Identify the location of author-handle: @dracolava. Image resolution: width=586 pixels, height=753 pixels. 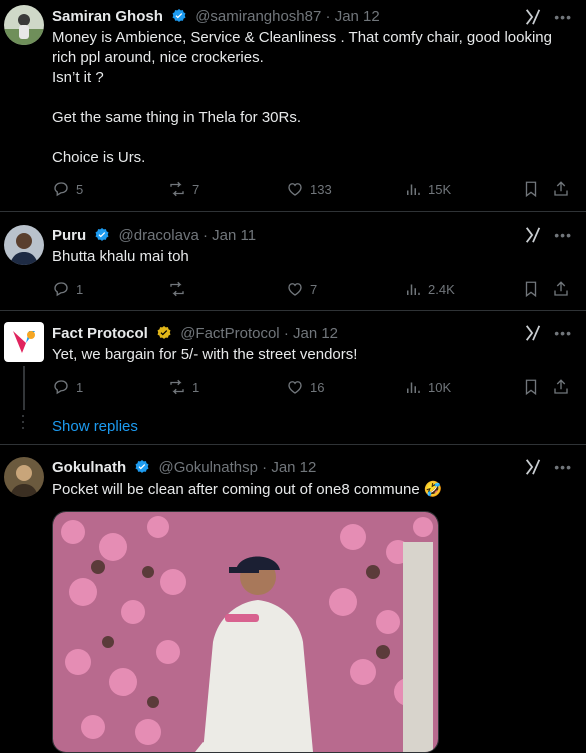
(159, 235).